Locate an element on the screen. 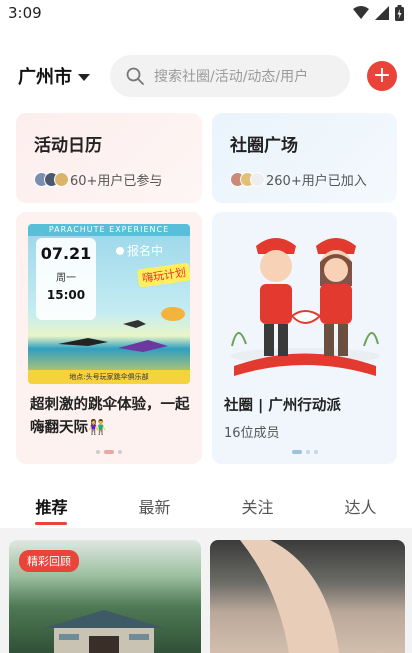  battery-icon is located at coordinates (399, 13).